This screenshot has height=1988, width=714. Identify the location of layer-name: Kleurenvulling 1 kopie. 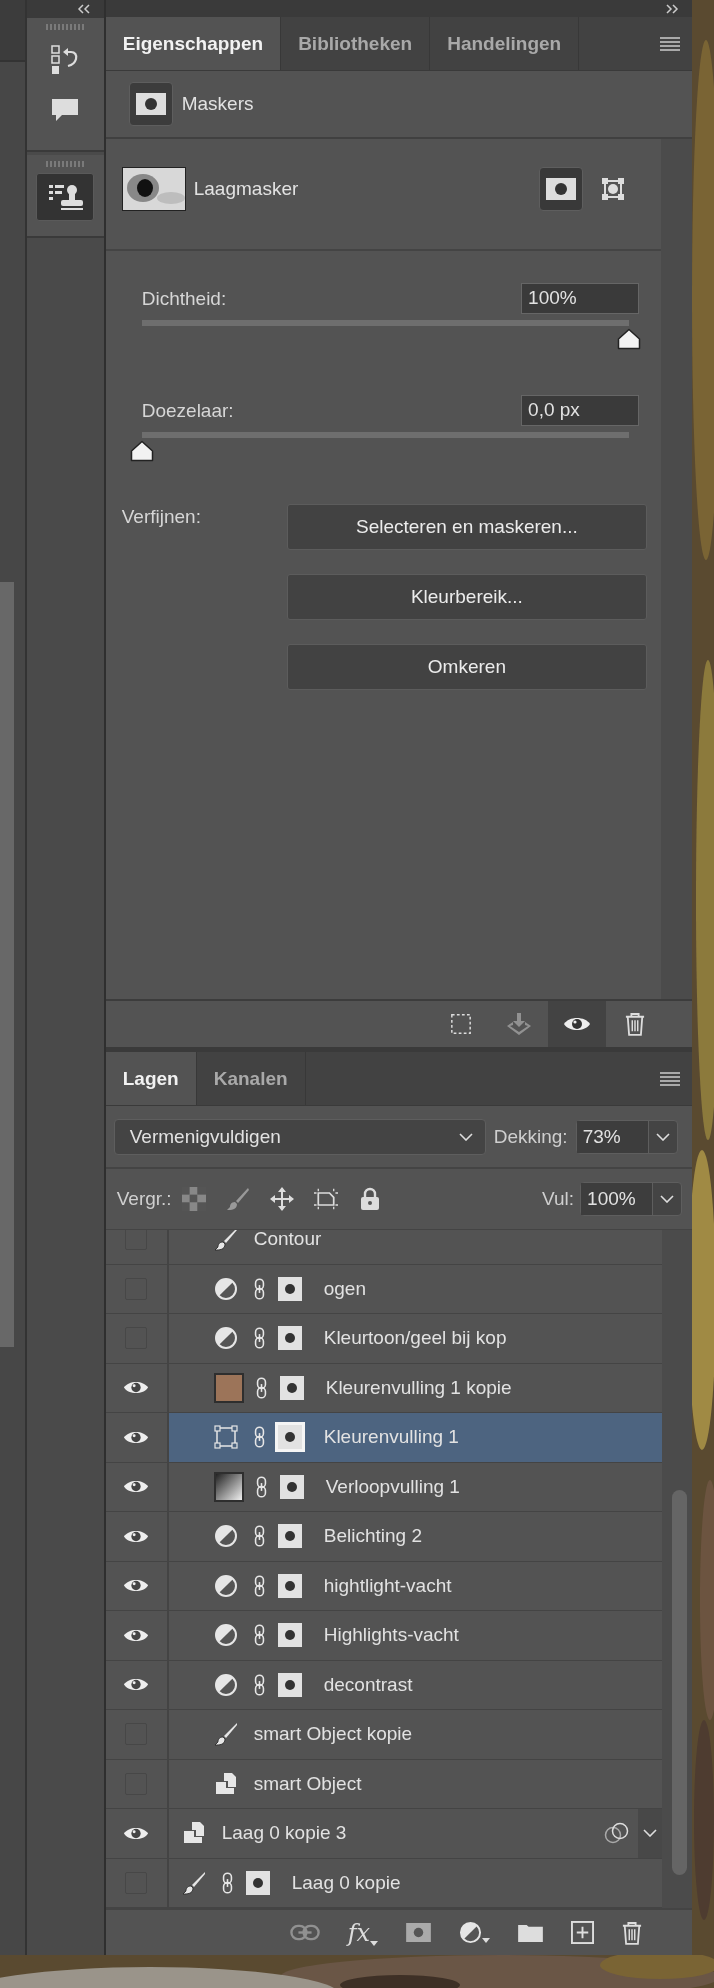
(418, 1387).